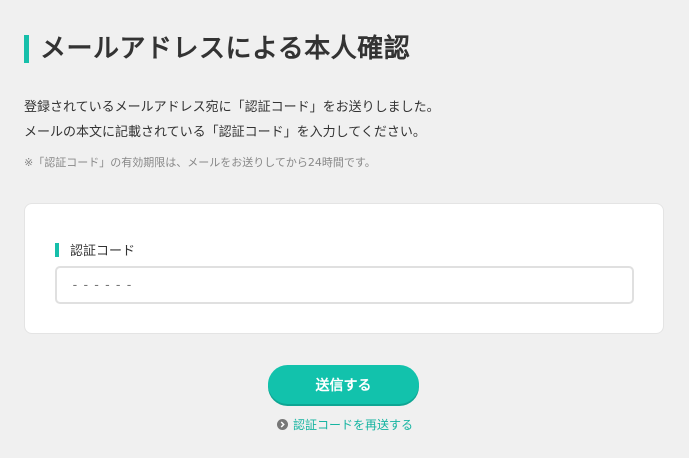  What do you see at coordinates (282, 424) in the screenshot?
I see `chevron-right-circle-icon` at bounding box center [282, 424].